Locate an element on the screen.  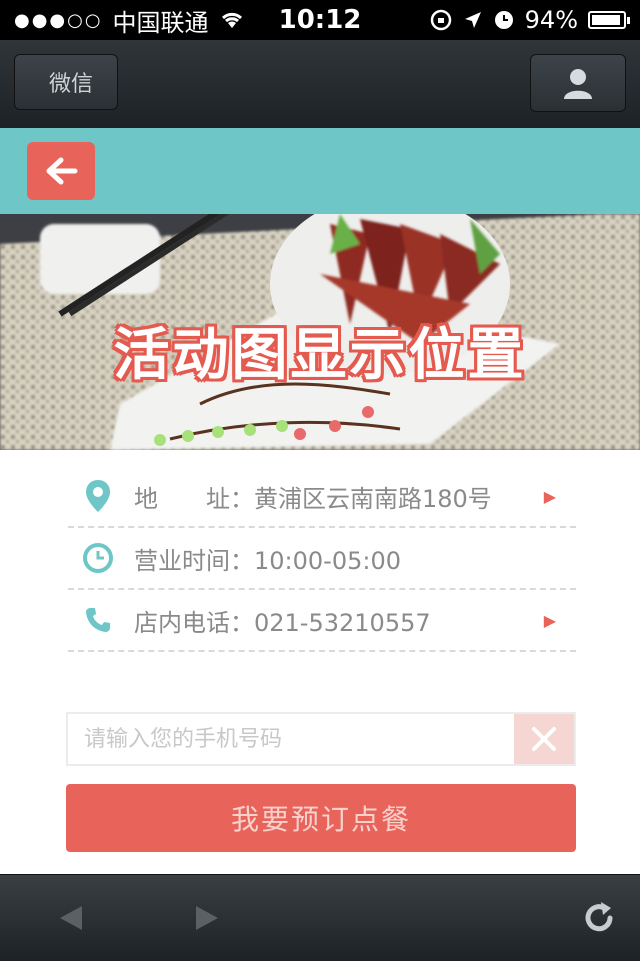
rotation-lock-icon is located at coordinates (440, 20).